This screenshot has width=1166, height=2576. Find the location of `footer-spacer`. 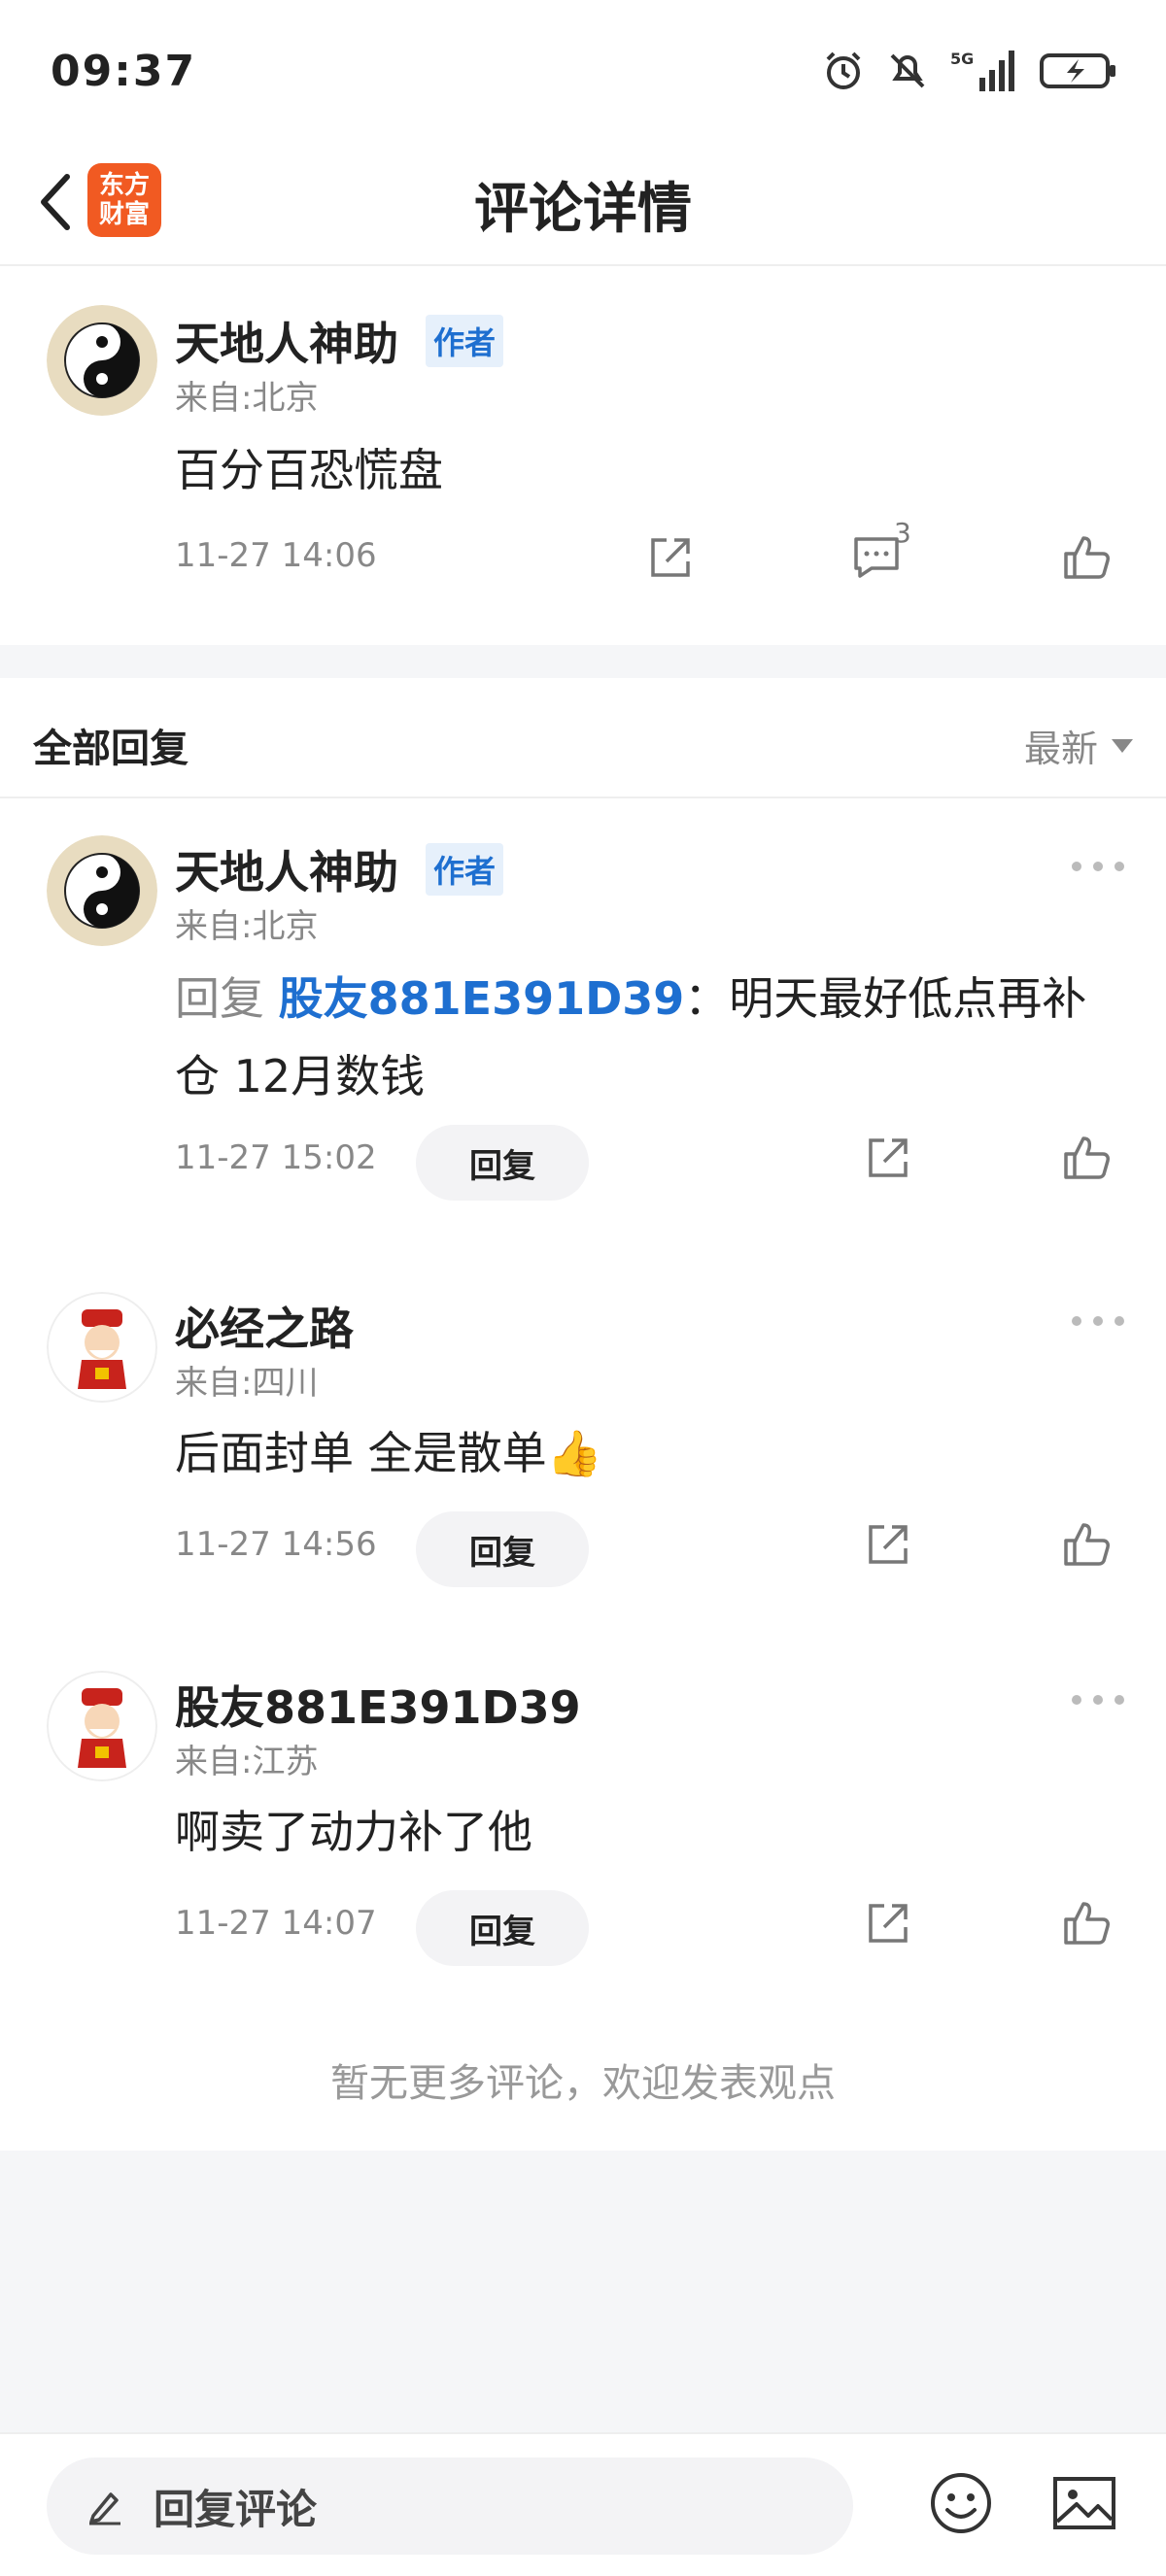

footer-spacer is located at coordinates (583, 2291).